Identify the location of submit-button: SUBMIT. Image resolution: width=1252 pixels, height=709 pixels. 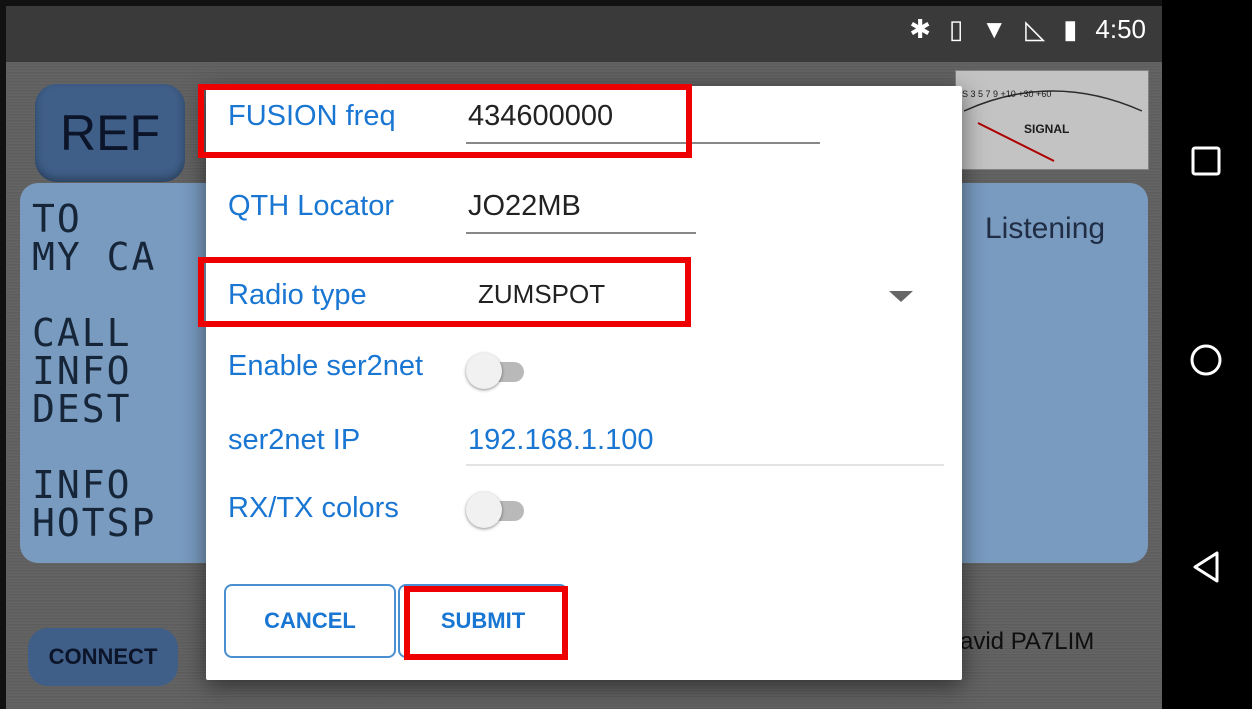
(483, 621).